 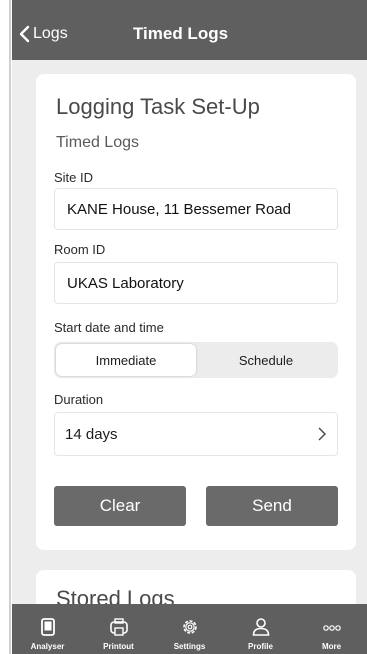 I want to click on start-label: Start date and time, so click(x=109, y=327).